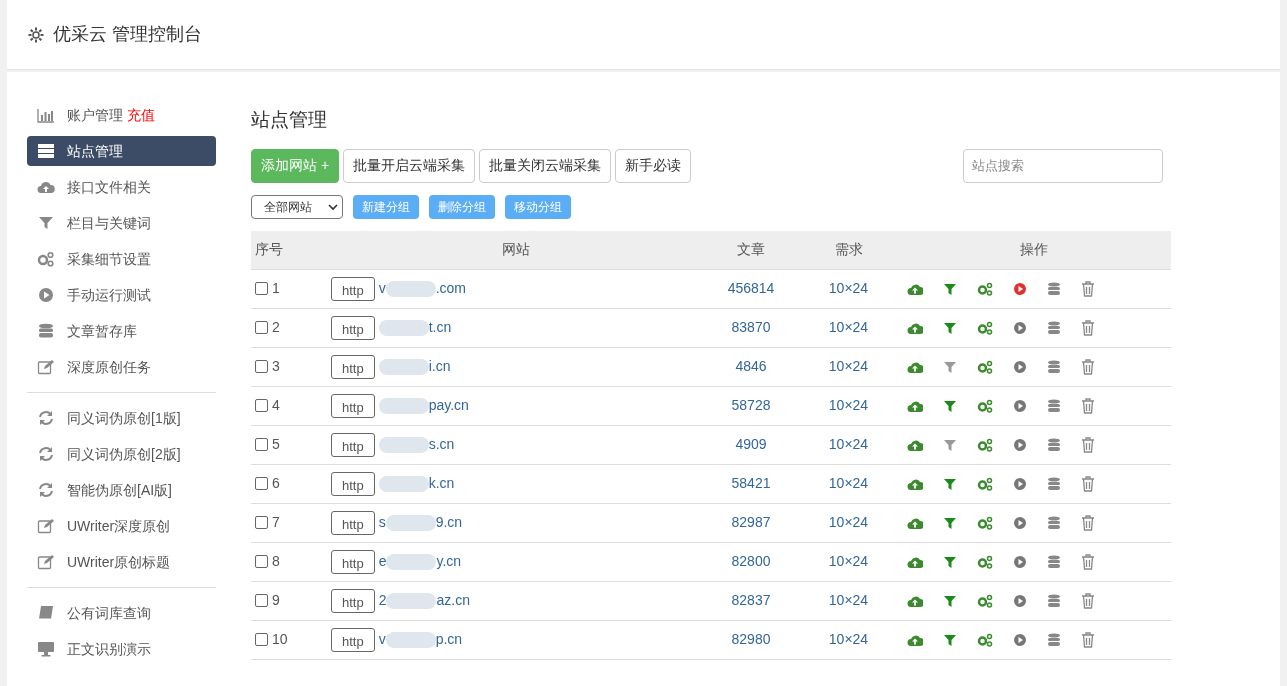 This screenshot has height=686, width=1287. I want to click on group-select: 全部网站, so click(297, 206).